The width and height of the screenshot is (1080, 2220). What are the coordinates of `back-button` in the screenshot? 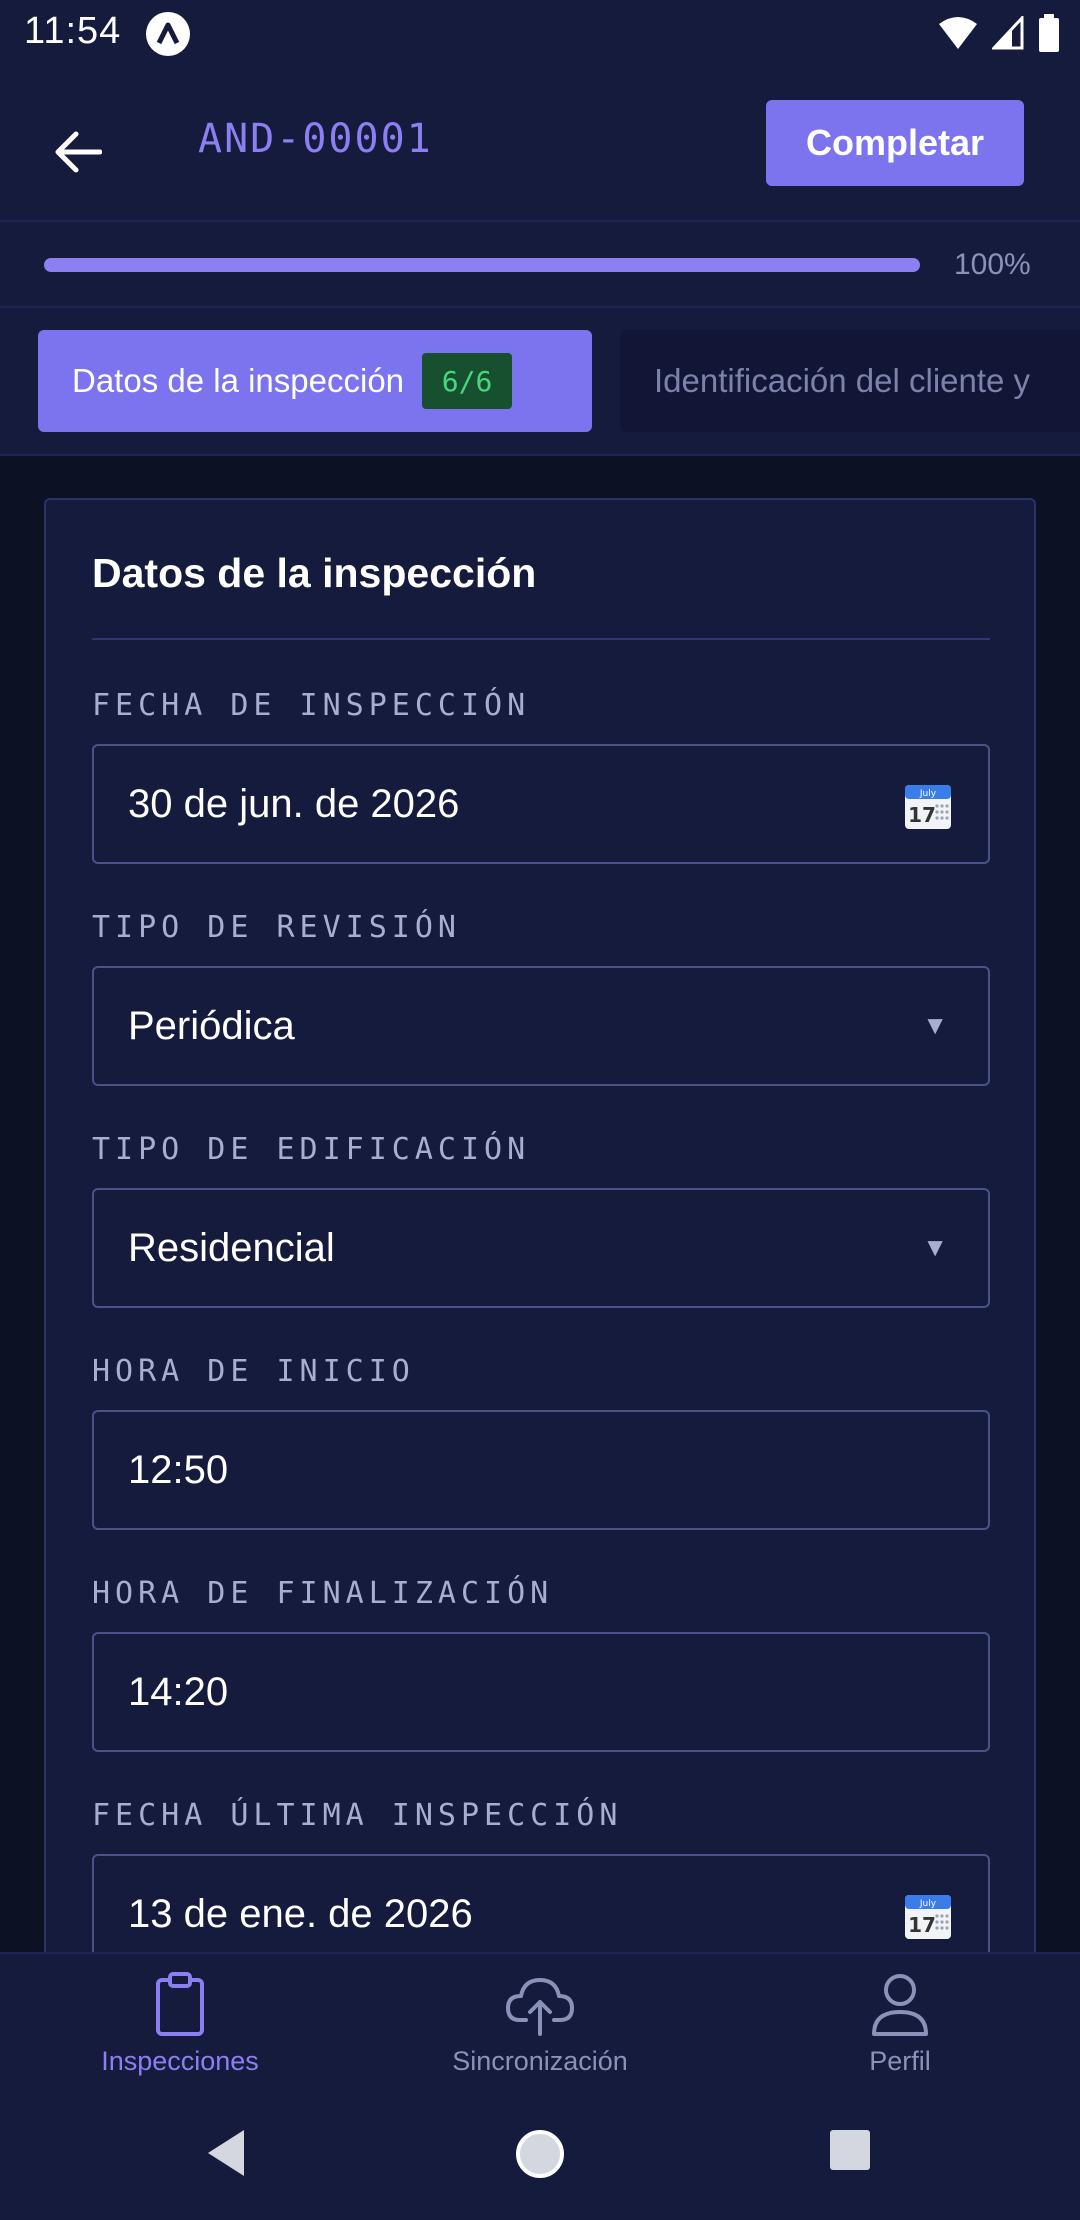 It's located at (78, 152).